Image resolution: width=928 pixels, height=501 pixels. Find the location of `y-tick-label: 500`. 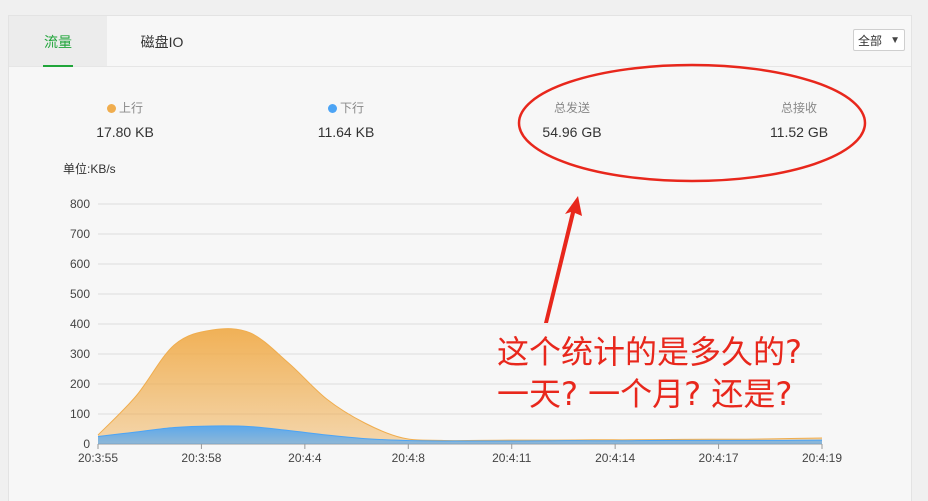

y-tick-label: 500 is located at coordinates (80, 294).